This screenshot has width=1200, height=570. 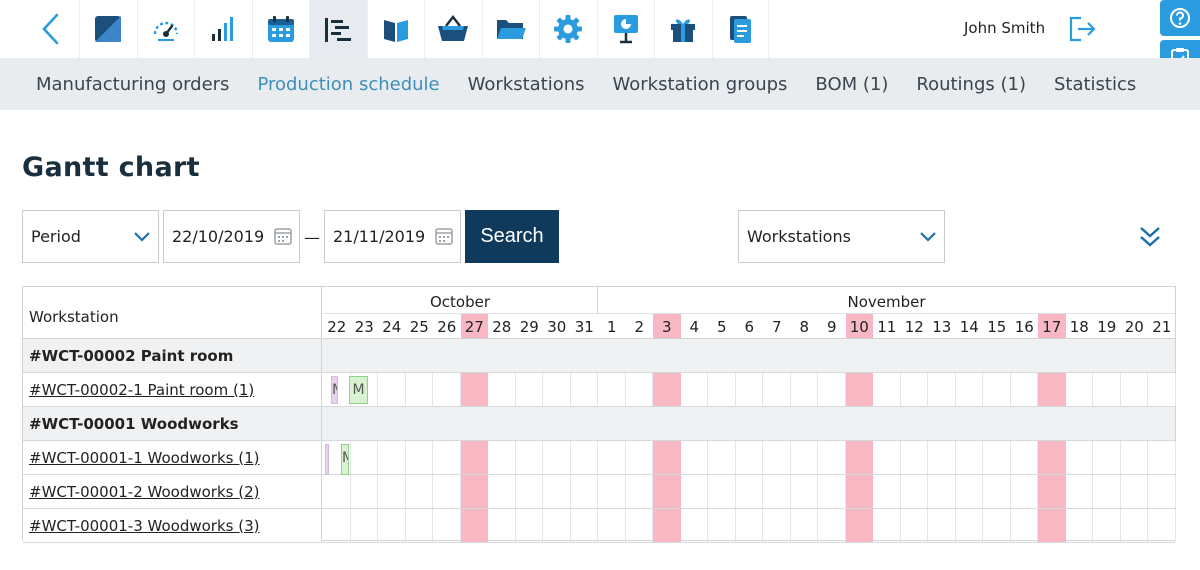 What do you see at coordinates (338, 29) in the screenshot?
I see `schedule-button` at bounding box center [338, 29].